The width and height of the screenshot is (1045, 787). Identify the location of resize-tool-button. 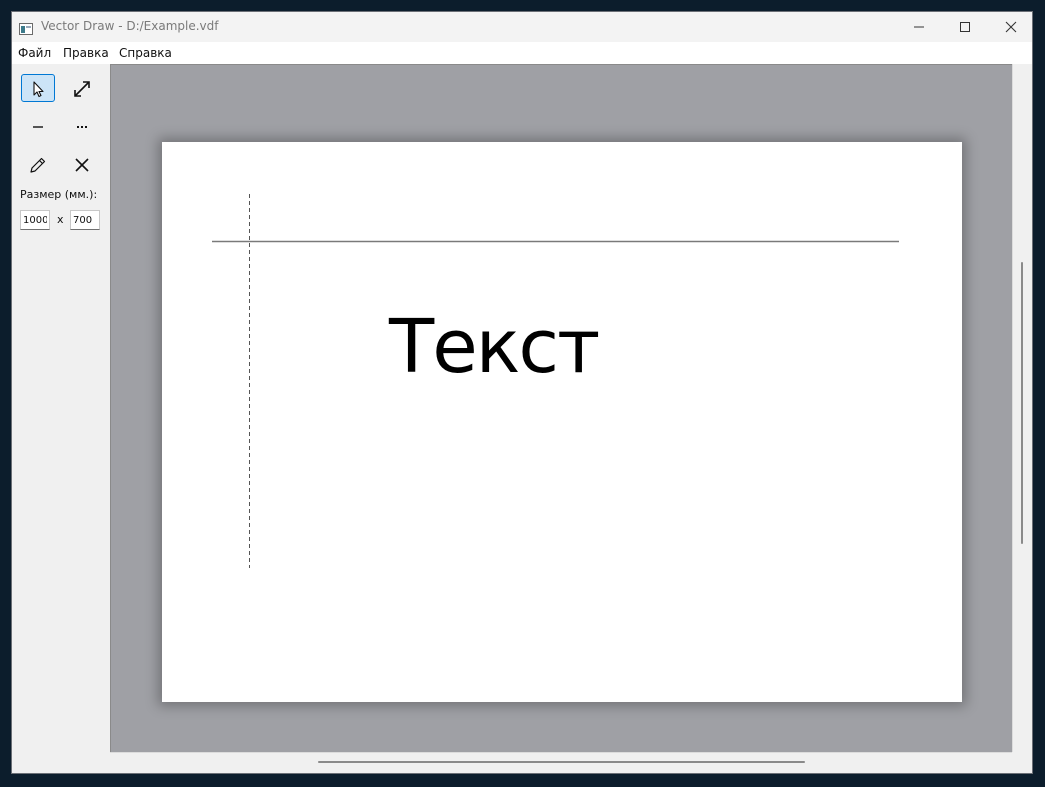
(82, 88).